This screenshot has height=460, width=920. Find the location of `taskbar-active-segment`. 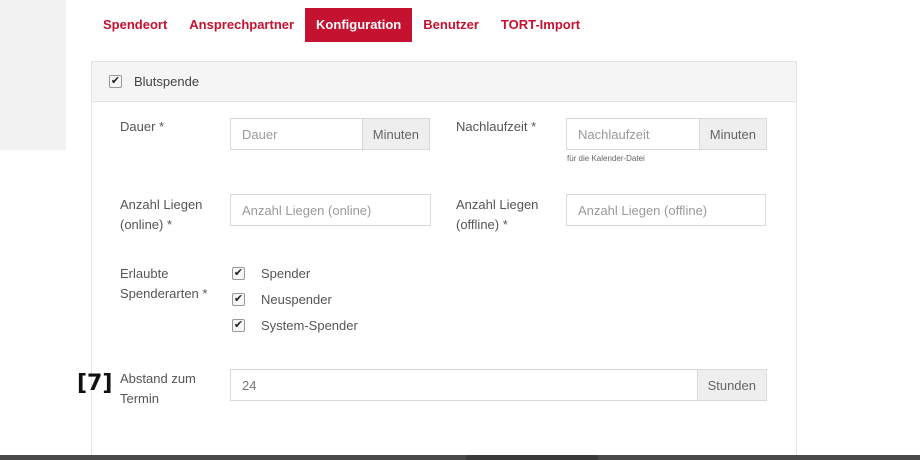

taskbar-active-segment is located at coordinates (532, 457).